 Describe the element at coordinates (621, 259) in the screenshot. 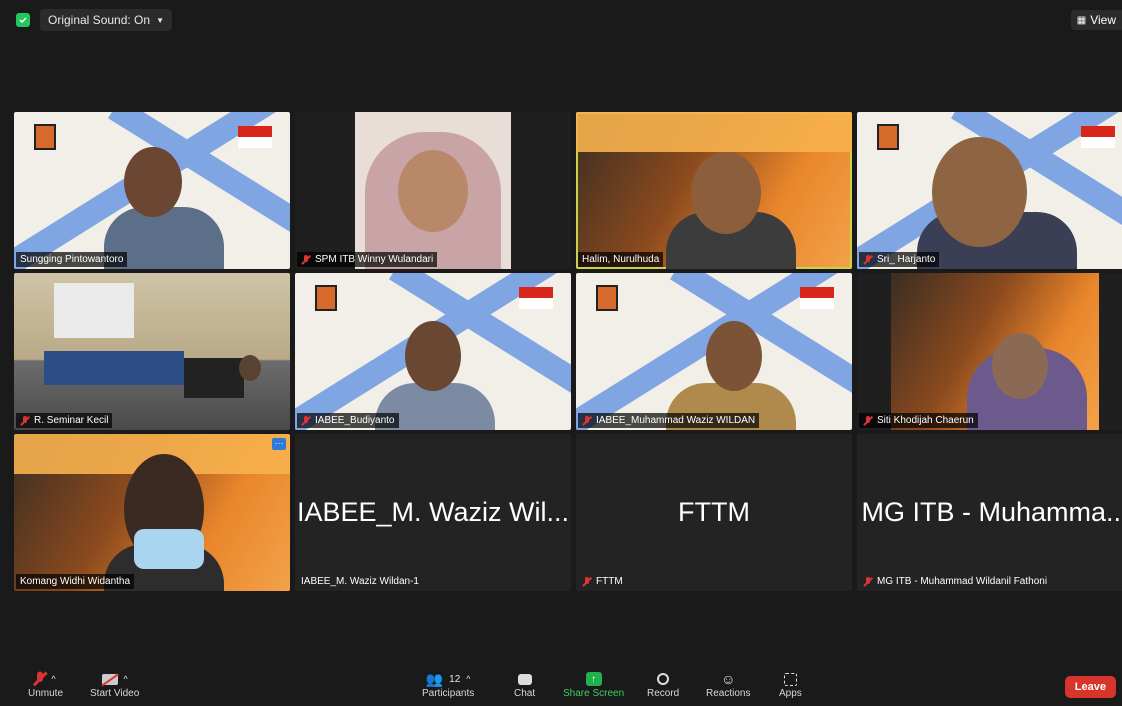

I see `participant-name: Halim, Nurulhuda` at that location.